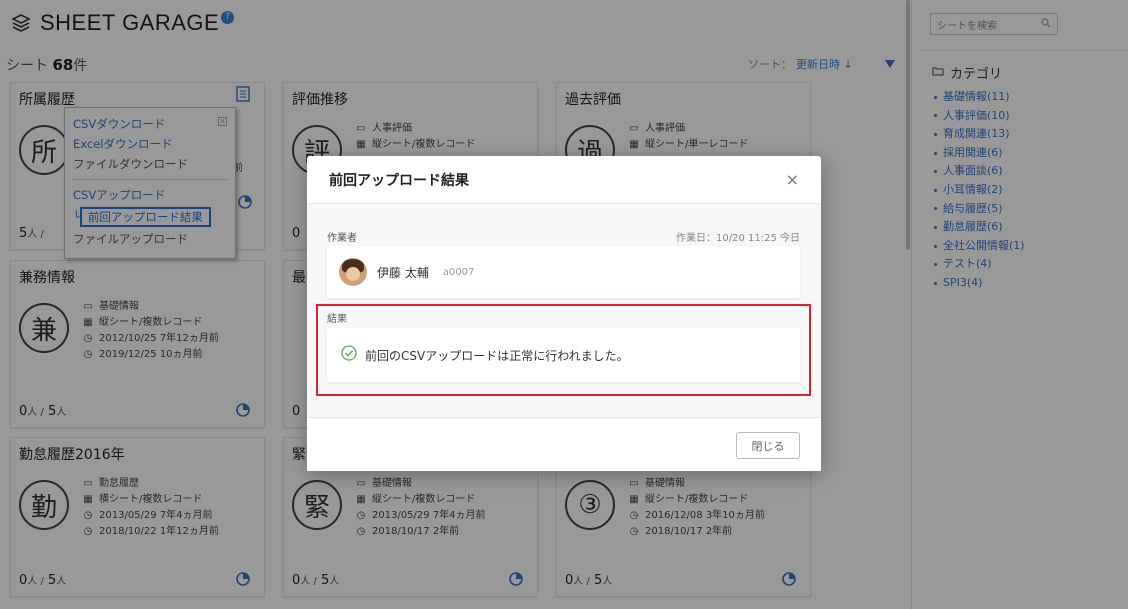 This screenshot has width=1128, height=609. I want to click on avatar, so click(353, 272).